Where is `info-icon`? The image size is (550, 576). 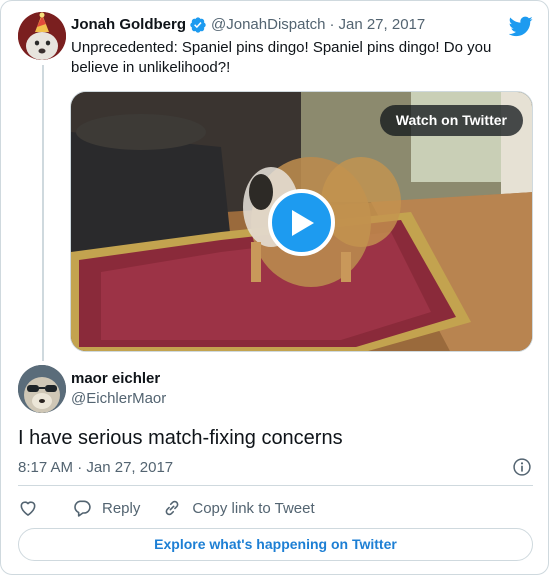
info-icon is located at coordinates (522, 467).